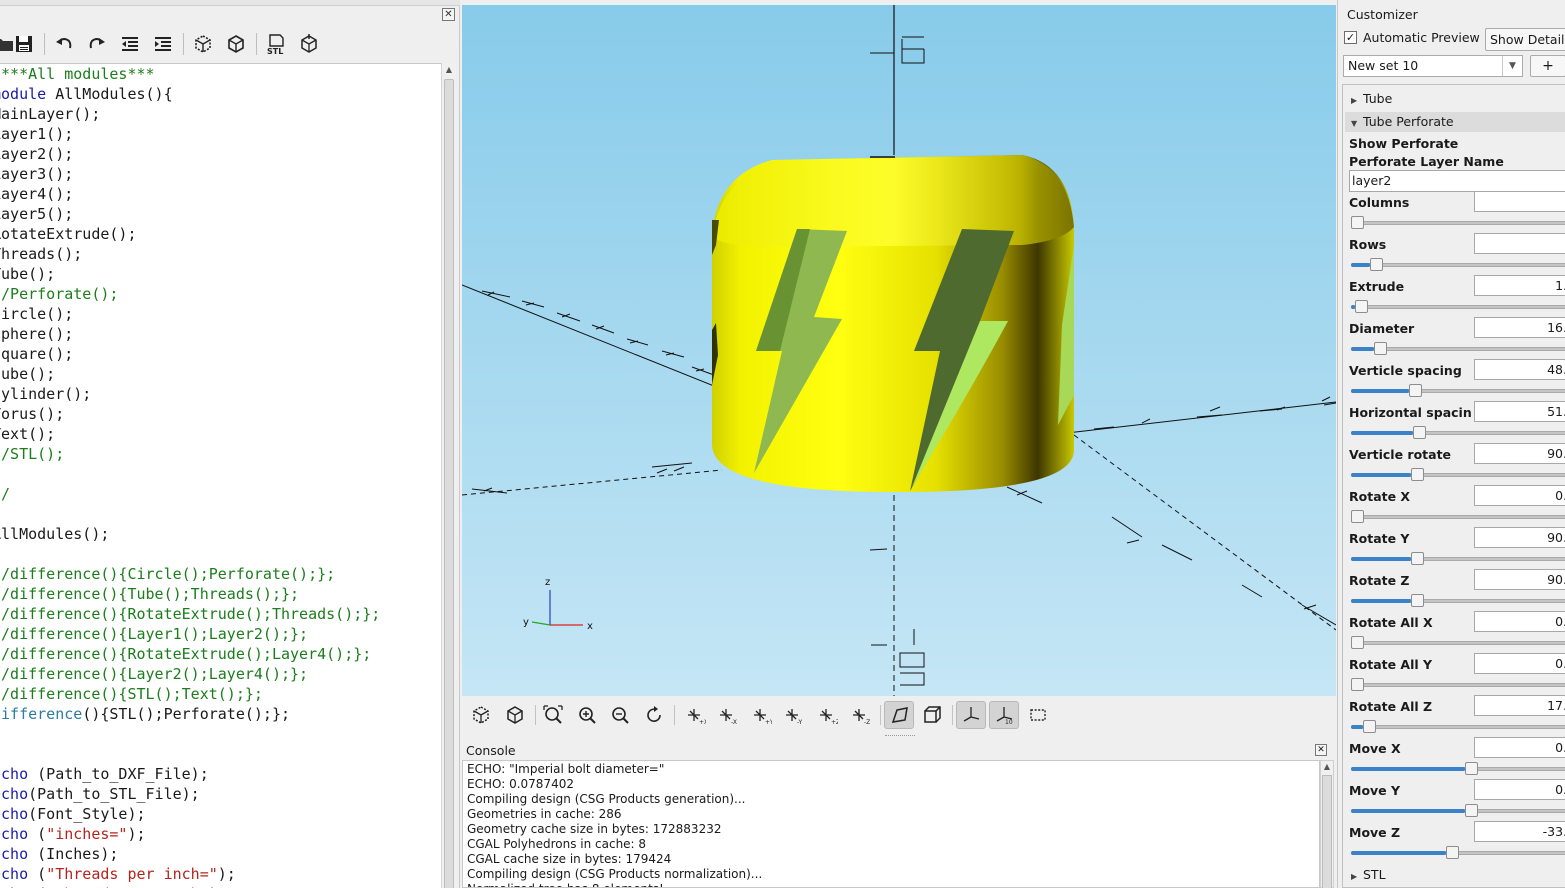  Describe the element at coordinates (860, 715) in the screenshot. I see `view-bottom-icon: -Z` at that location.